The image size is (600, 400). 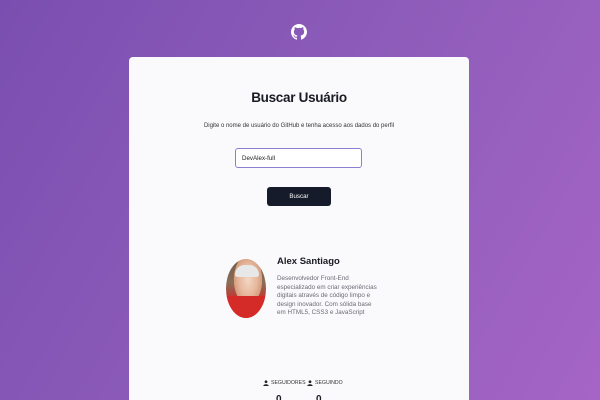 I want to click on followers-stat: SEGUIDORES, so click(x=284, y=383).